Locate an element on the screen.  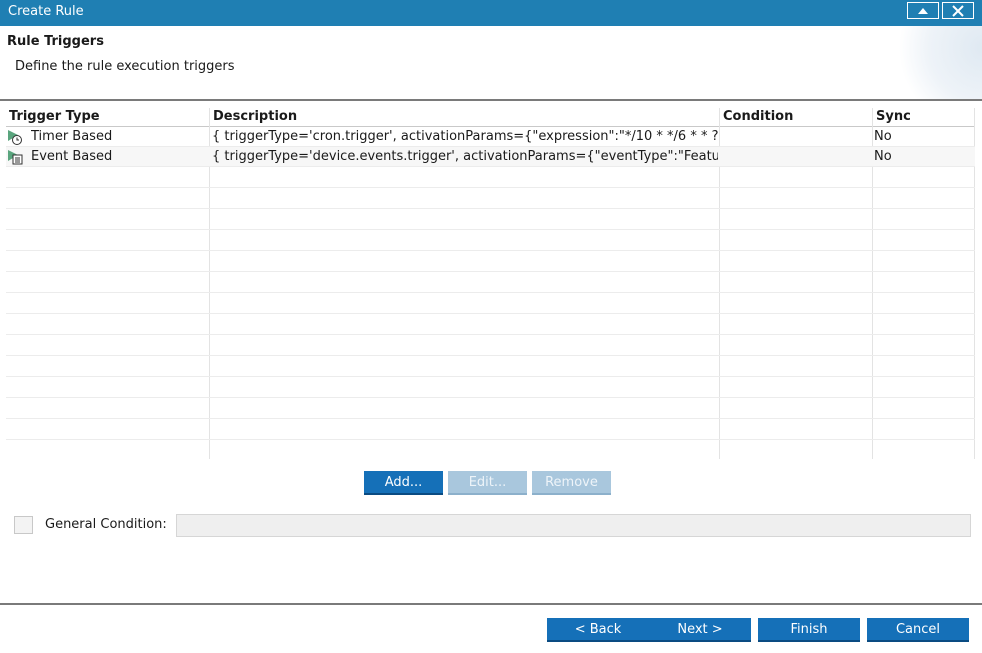
general-condition-field is located at coordinates (573, 525).